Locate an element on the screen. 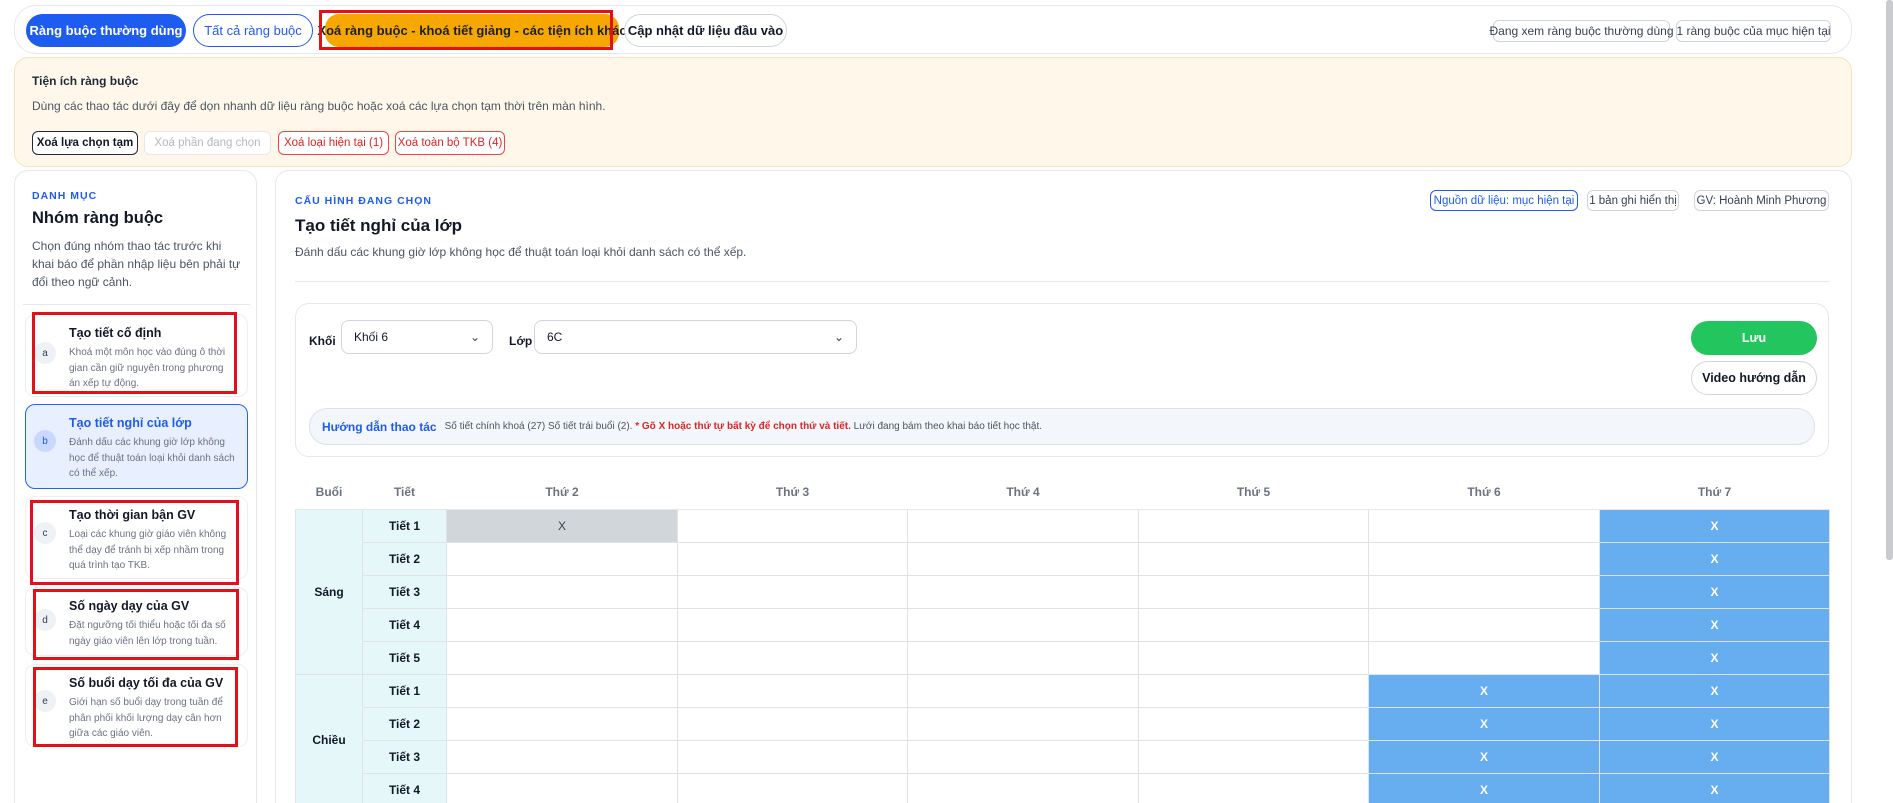 The image size is (1893, 803). period-label: Tiết 2 is located at coordinates (404, 558).